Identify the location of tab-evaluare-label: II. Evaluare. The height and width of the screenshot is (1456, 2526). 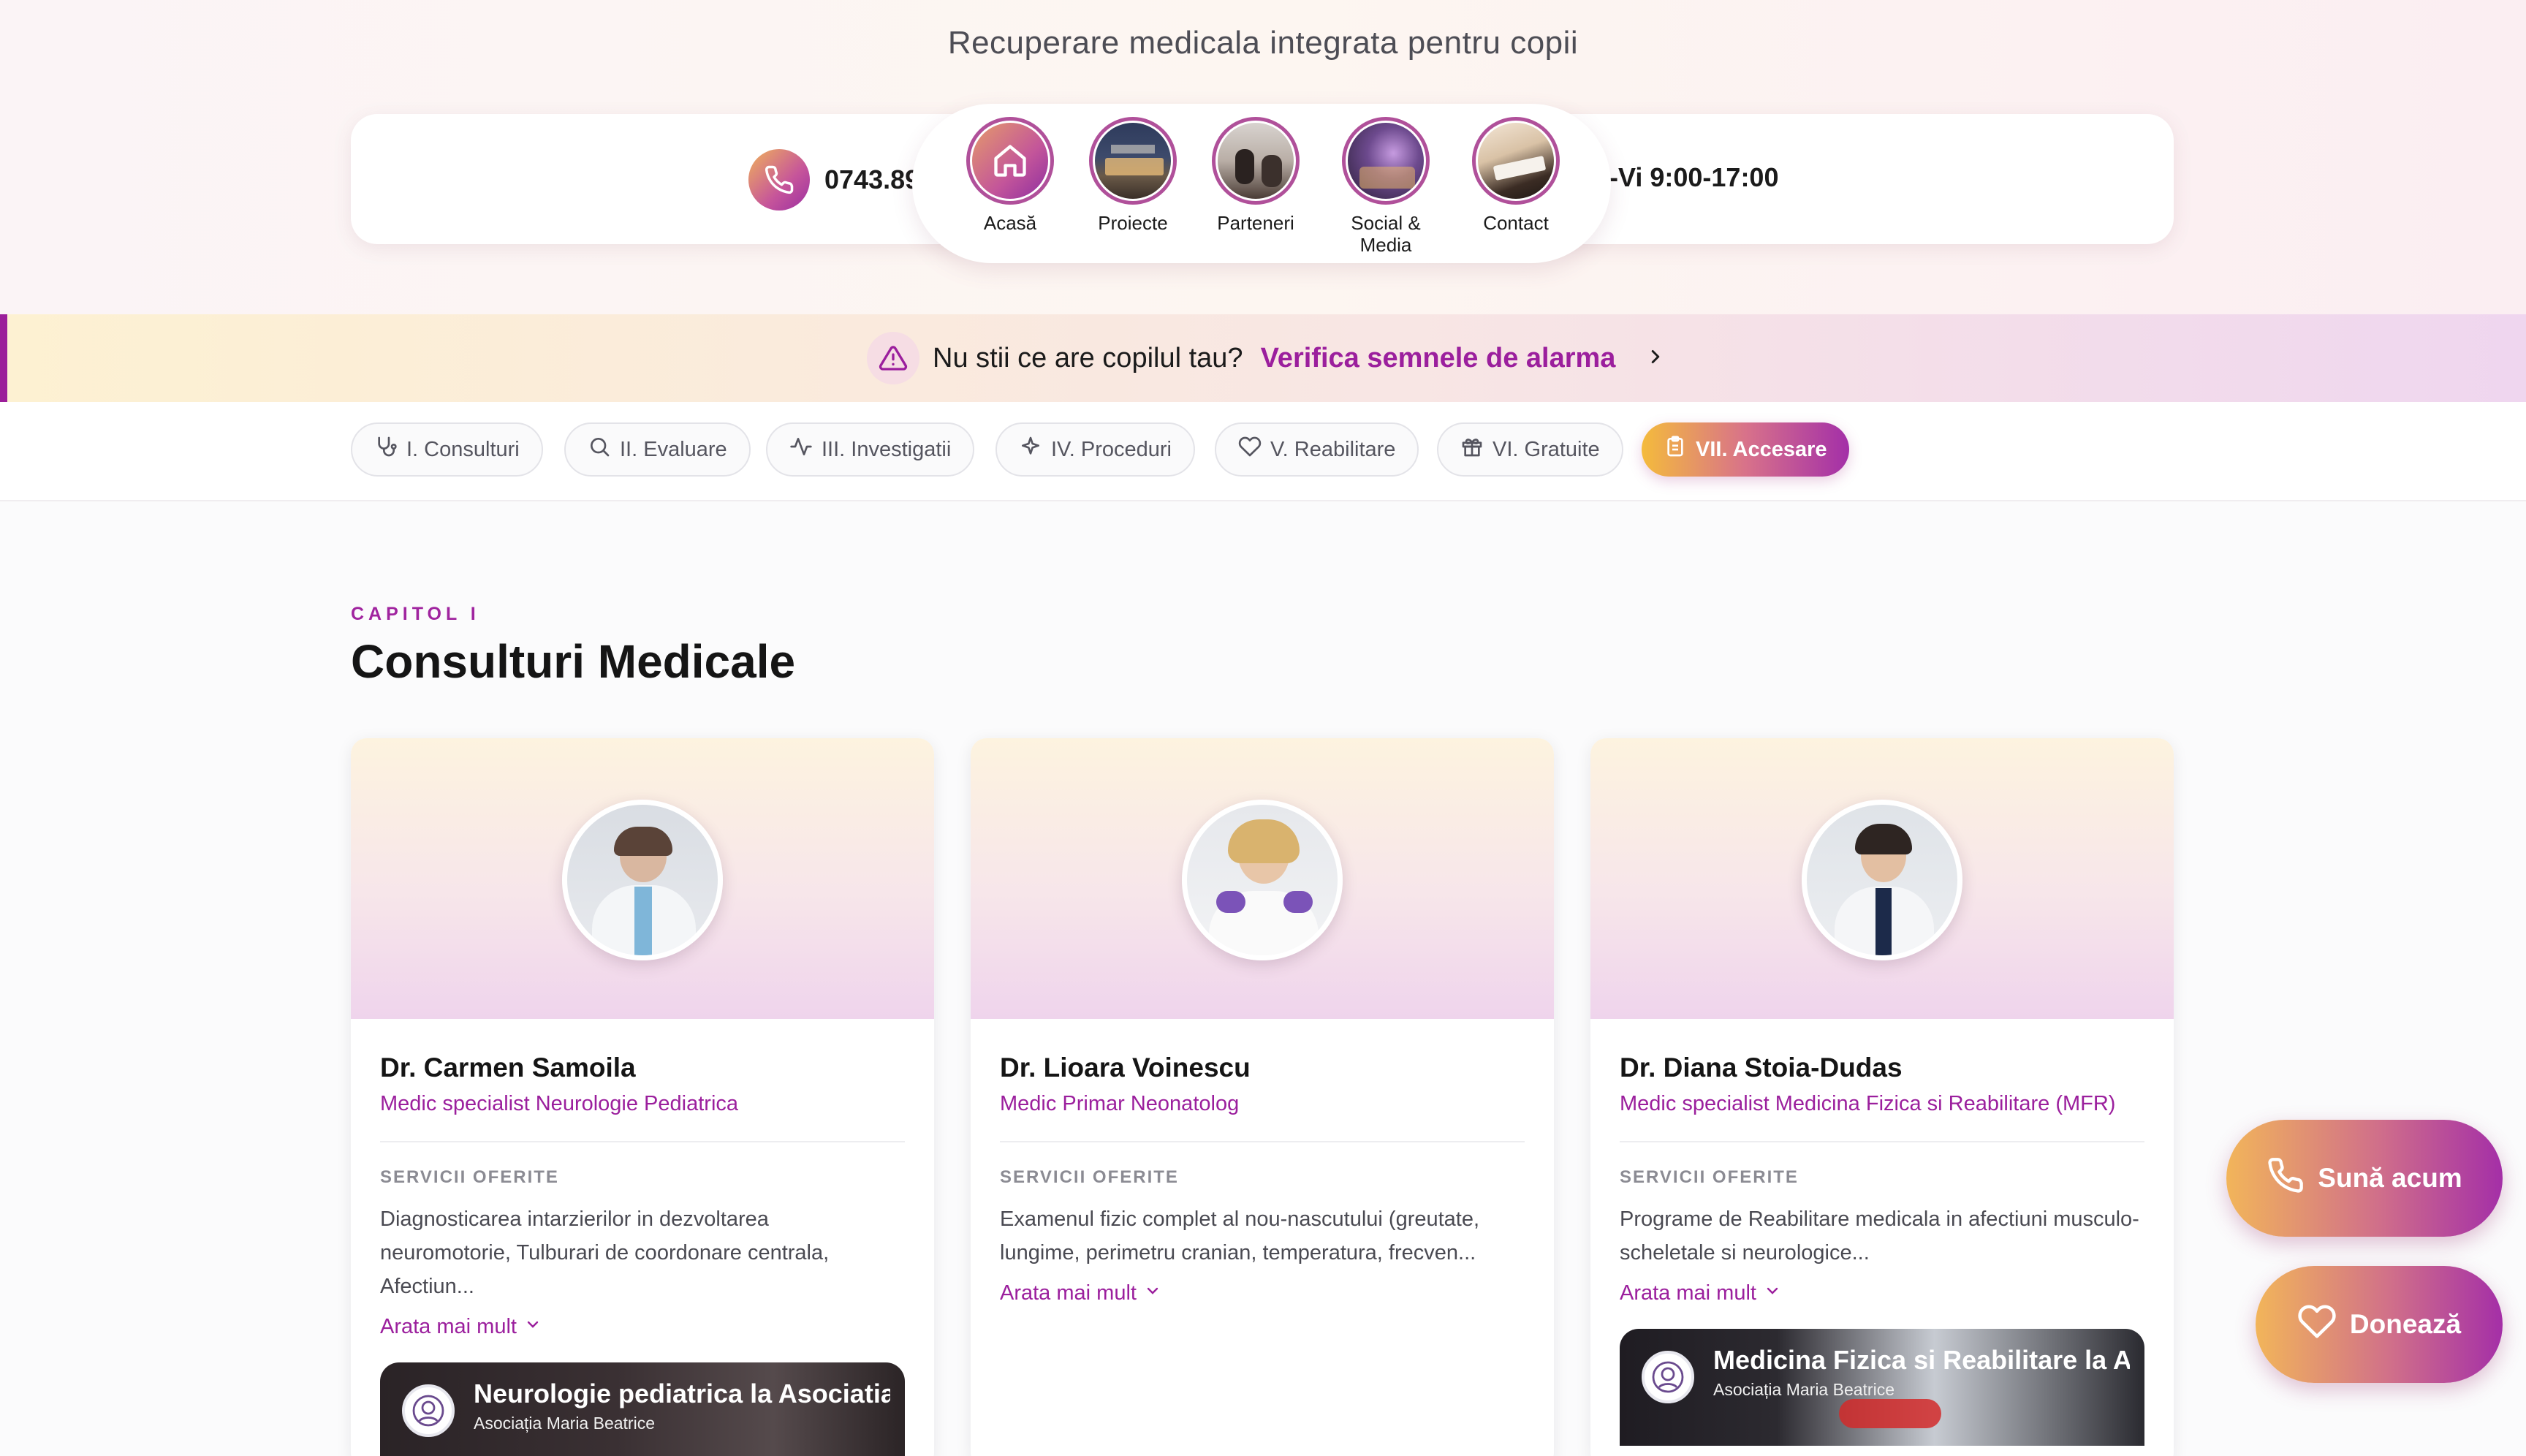
(673, 449).